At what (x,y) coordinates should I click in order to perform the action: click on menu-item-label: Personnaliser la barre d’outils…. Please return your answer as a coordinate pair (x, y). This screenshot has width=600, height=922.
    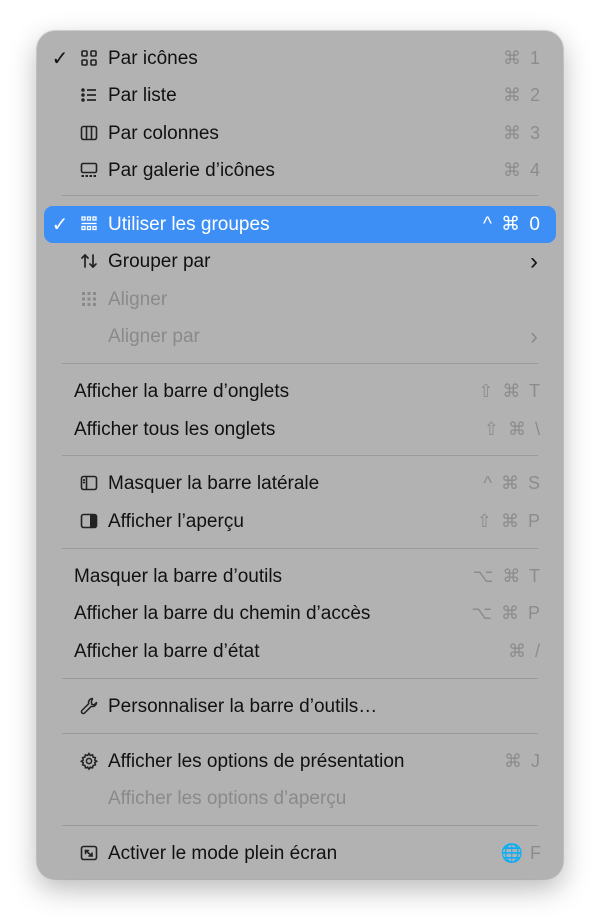
    Looking at the image, I should click on (243, 706).